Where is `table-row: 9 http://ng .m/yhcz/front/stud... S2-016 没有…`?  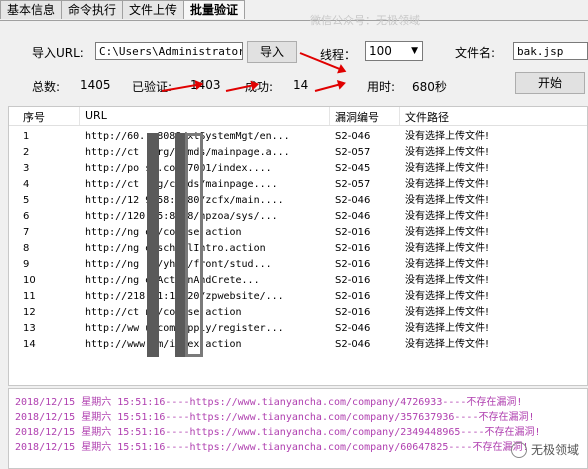 table-row: 9 http://ng .m/yhcz/front/stud... S2-016 没有… is located at coordinates (298, 265).